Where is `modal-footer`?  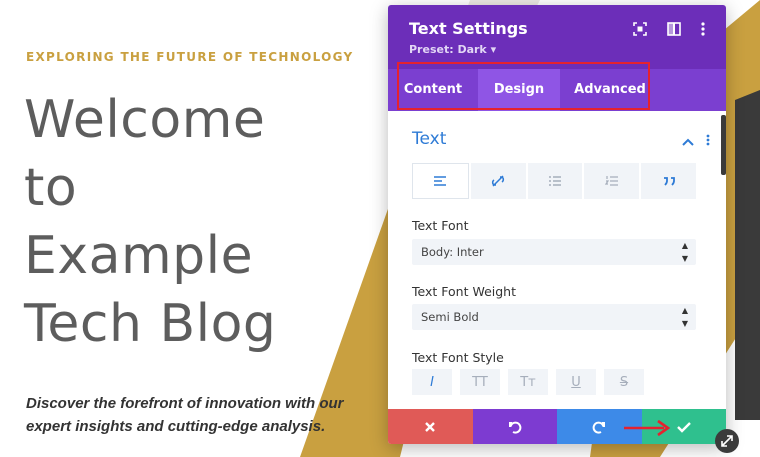 modal-footer is located at coordinates (557, 426).